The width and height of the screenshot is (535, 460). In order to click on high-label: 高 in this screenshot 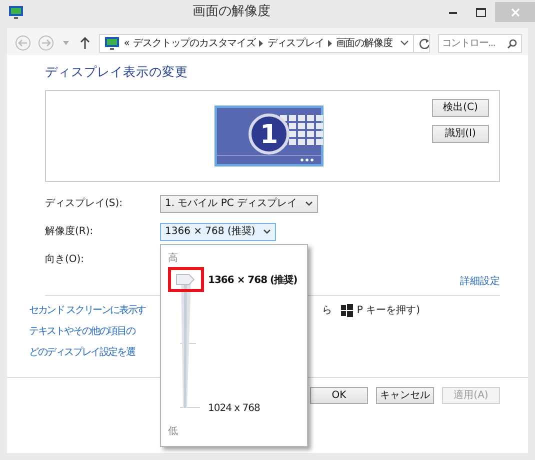, I will do `click(173, 259)`.